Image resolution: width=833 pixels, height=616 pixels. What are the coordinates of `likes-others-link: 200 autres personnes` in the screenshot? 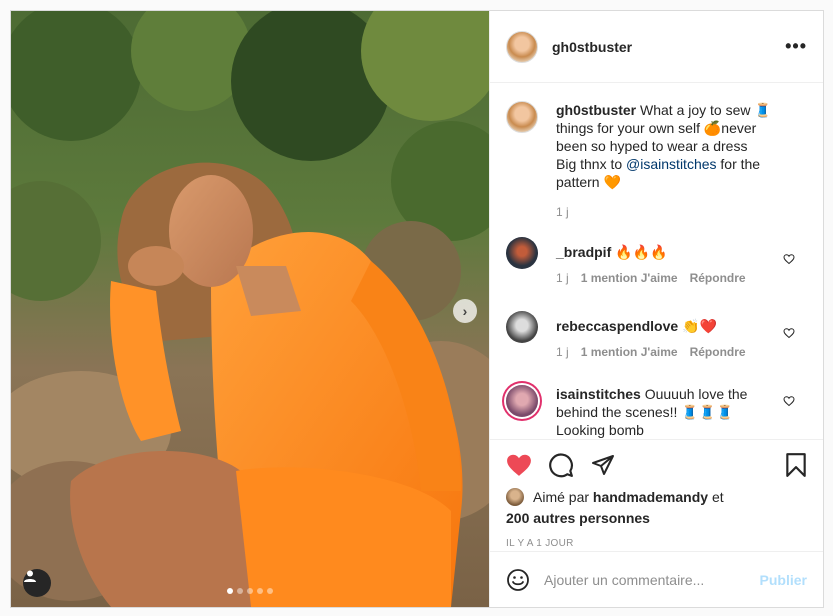 It's located at (656, 518).